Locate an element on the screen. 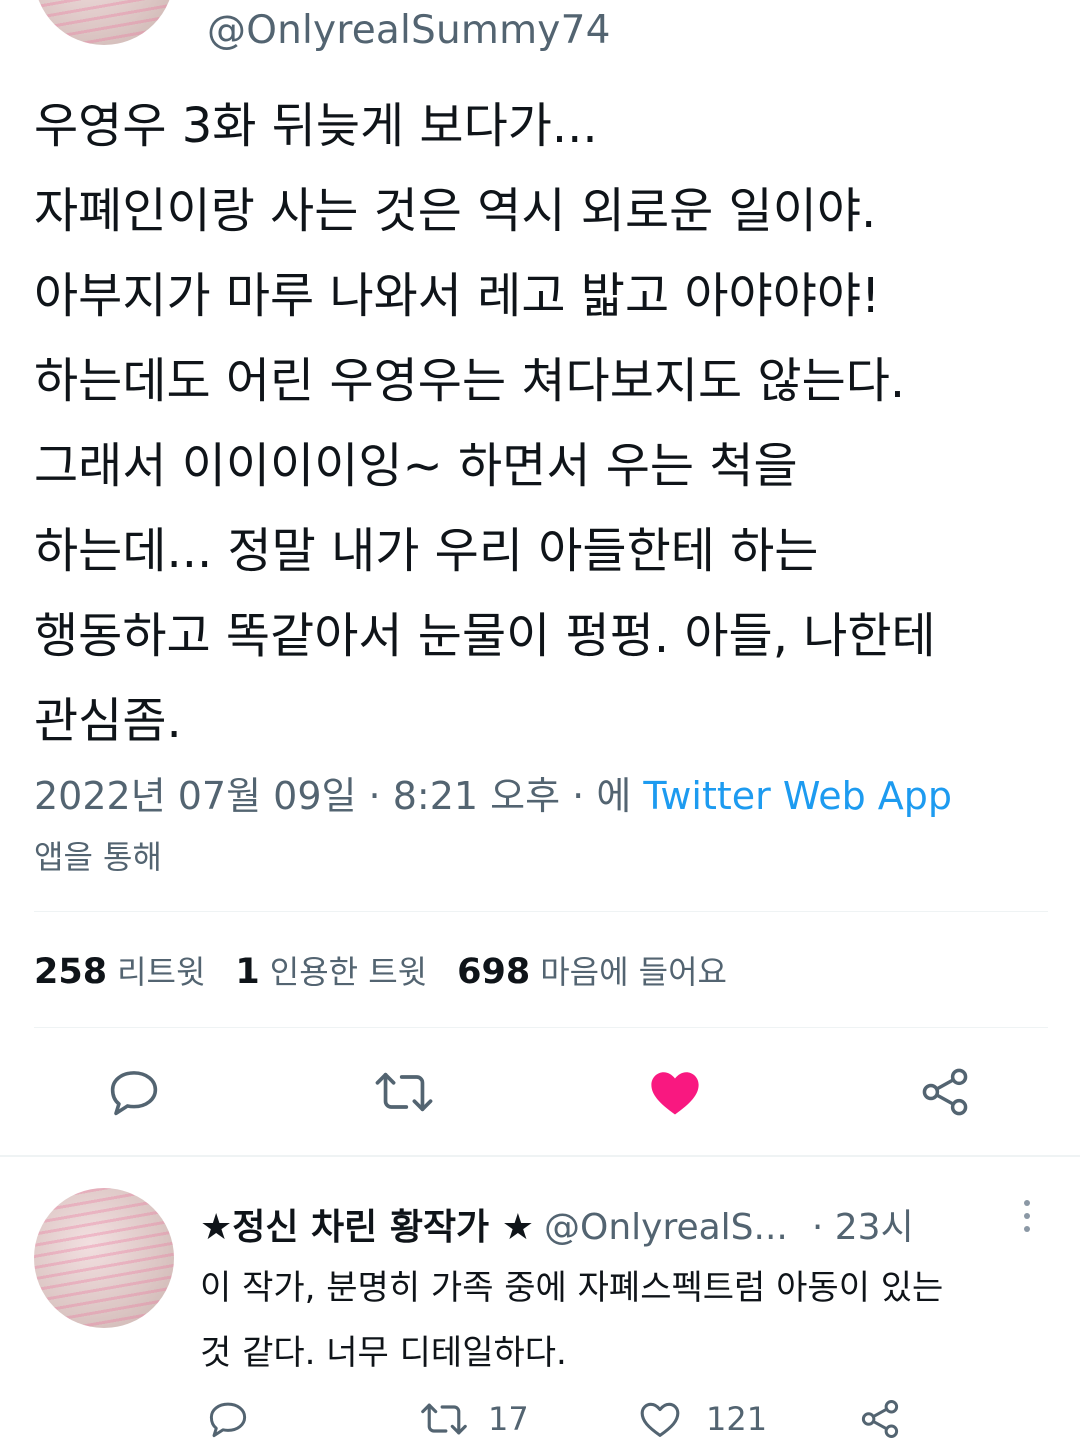 Image resolution: width=1080 pixels, height=1449 pixels. engagement-stats: 258 리트윗 1 인용한 트윗 698 마음에 들어요 is located at coordinates (395, 970).